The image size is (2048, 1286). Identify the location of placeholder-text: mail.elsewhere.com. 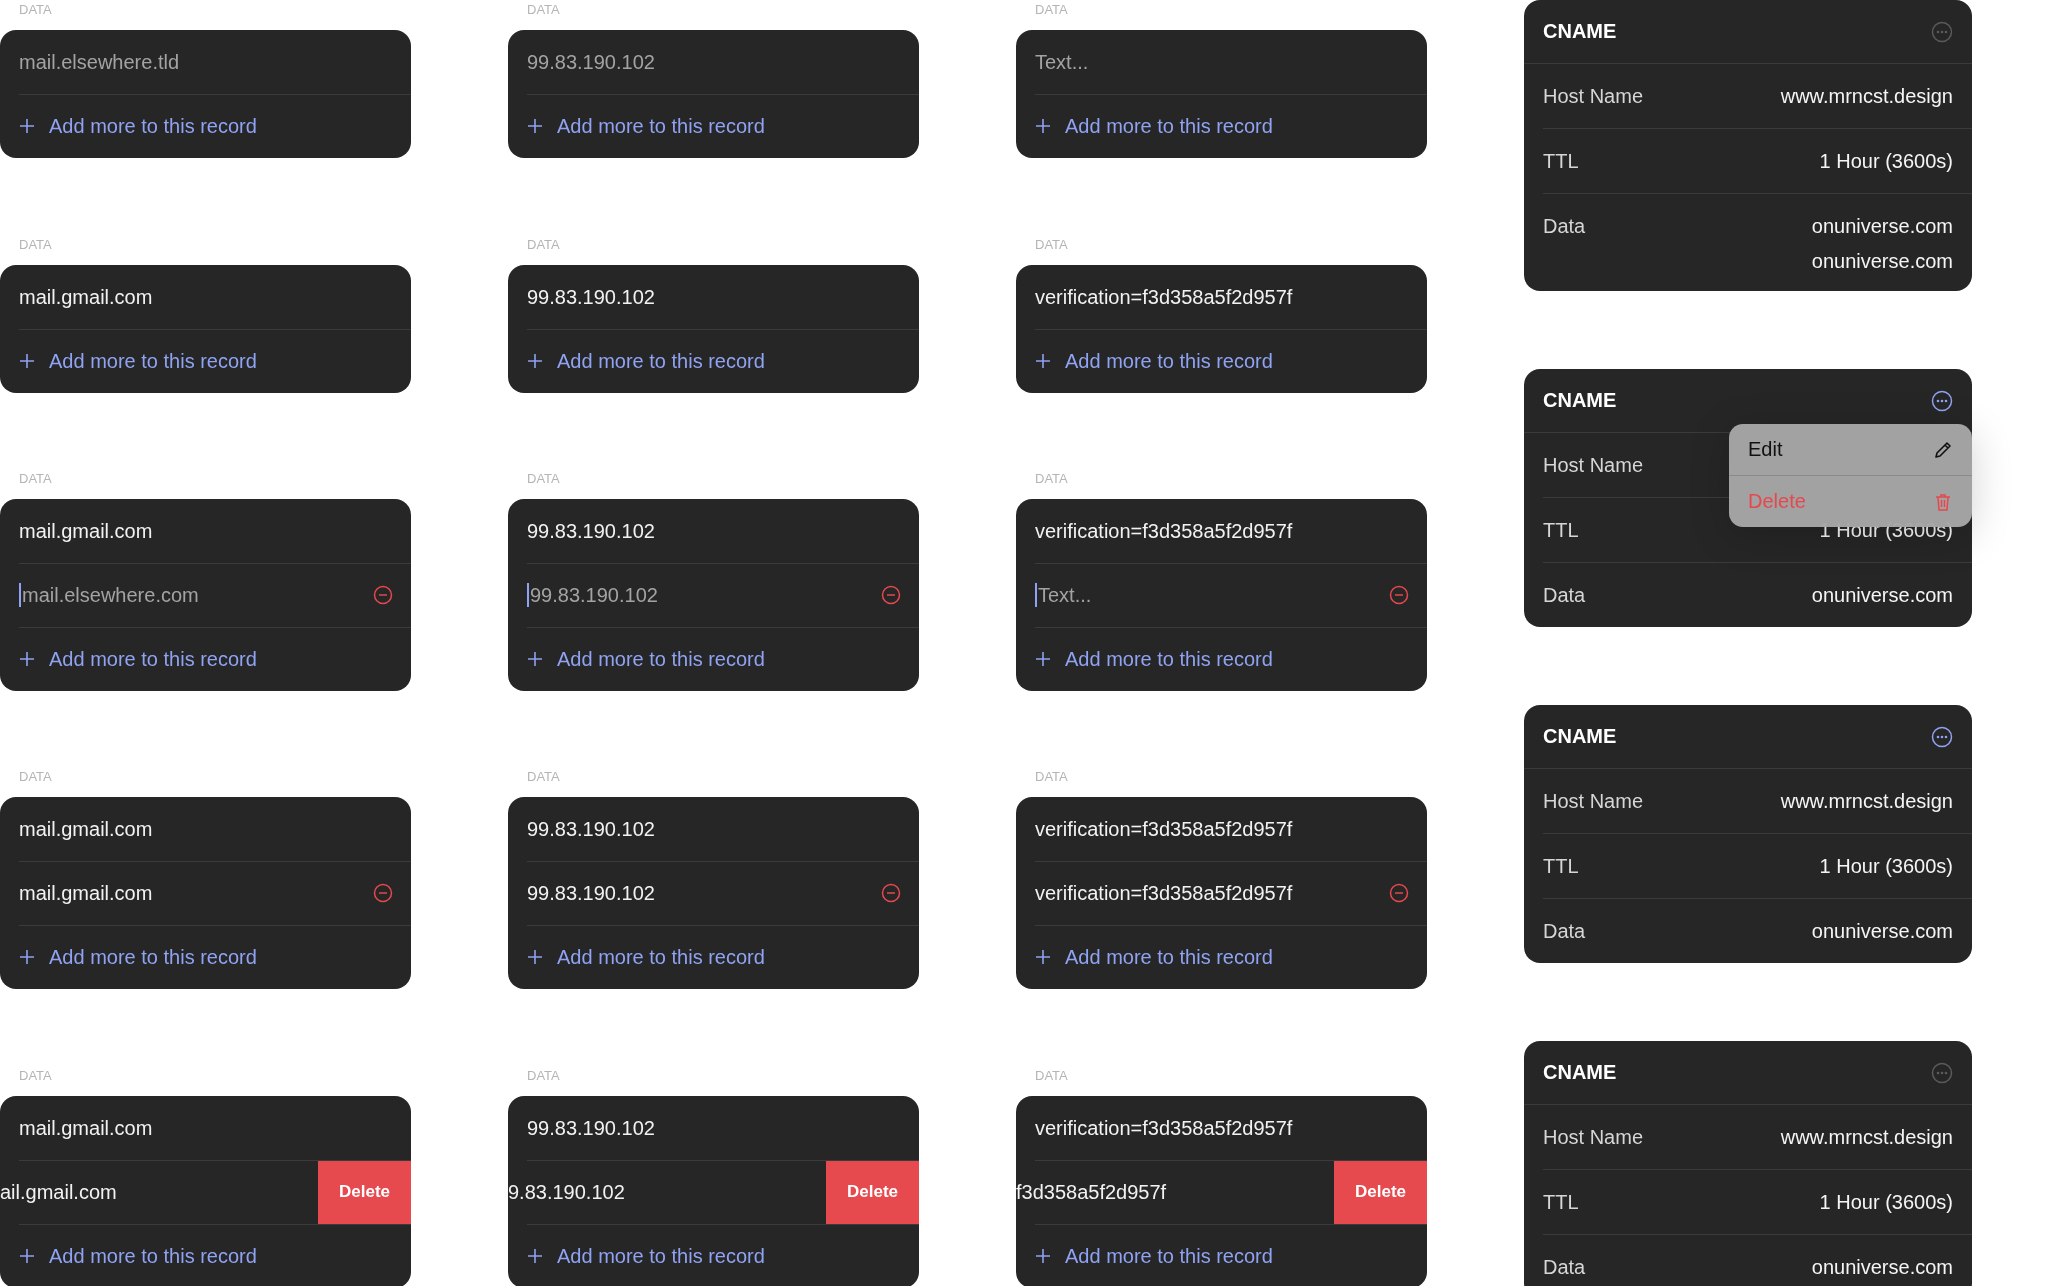
(197, 595).